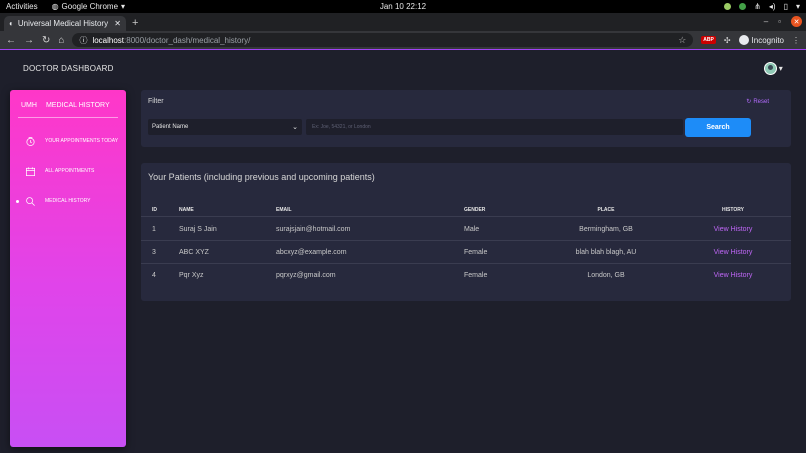 This screenshot has height=453, width=806. Describe the element at coordinates (743, 40) in the screenshot. I see `incognito-icon` at that location.